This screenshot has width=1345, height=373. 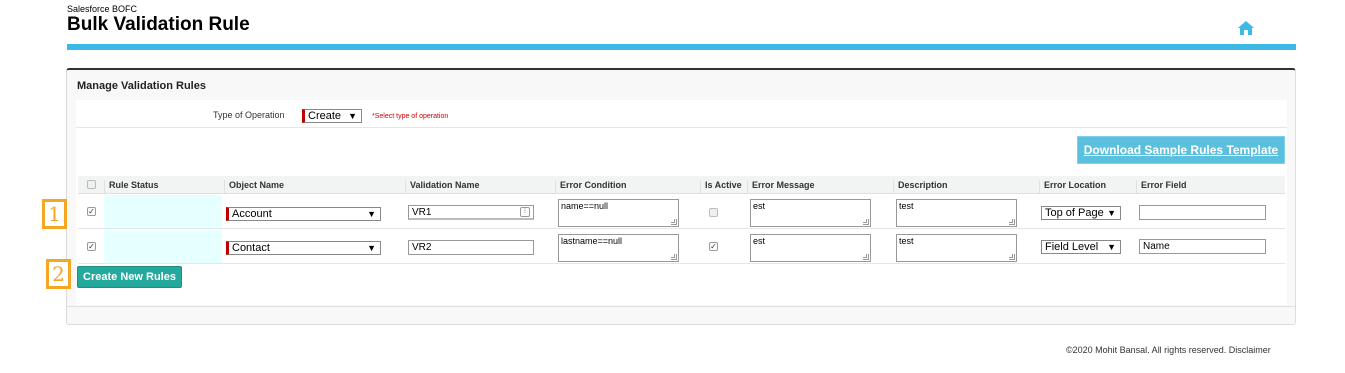 I want to click on select-all-checkbox, so click(x=91, y=184).